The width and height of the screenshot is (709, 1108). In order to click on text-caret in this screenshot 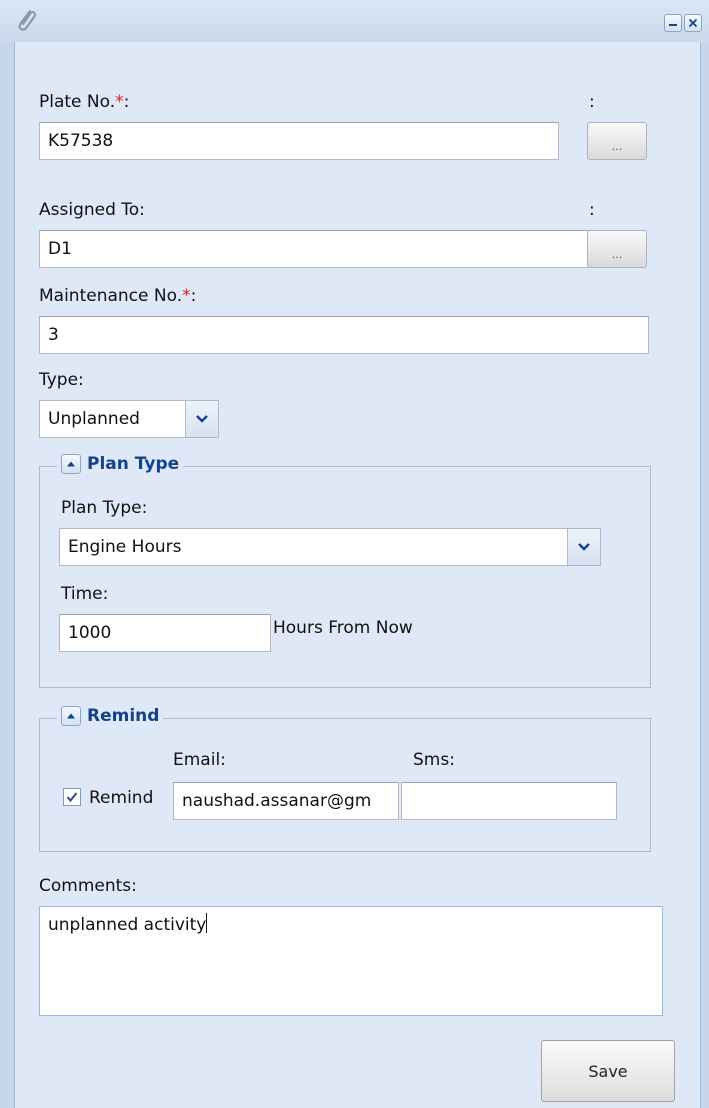, I will do `click(207, 923)`.